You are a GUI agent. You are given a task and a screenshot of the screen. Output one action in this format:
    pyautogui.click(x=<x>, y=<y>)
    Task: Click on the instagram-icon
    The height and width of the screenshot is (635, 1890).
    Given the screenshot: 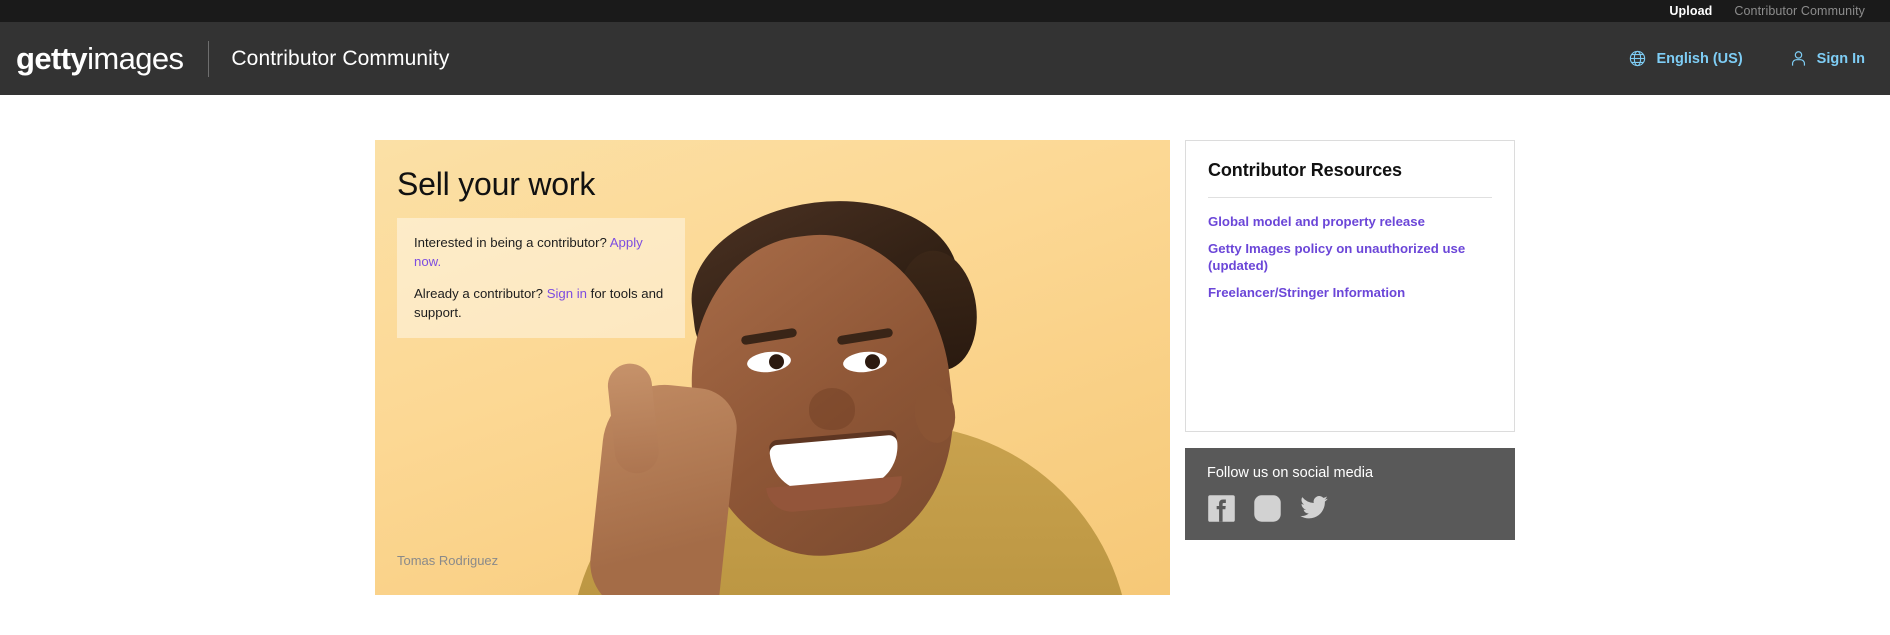 What is the action you would take?
    pyautogui.click(x=1267, y=508)
    